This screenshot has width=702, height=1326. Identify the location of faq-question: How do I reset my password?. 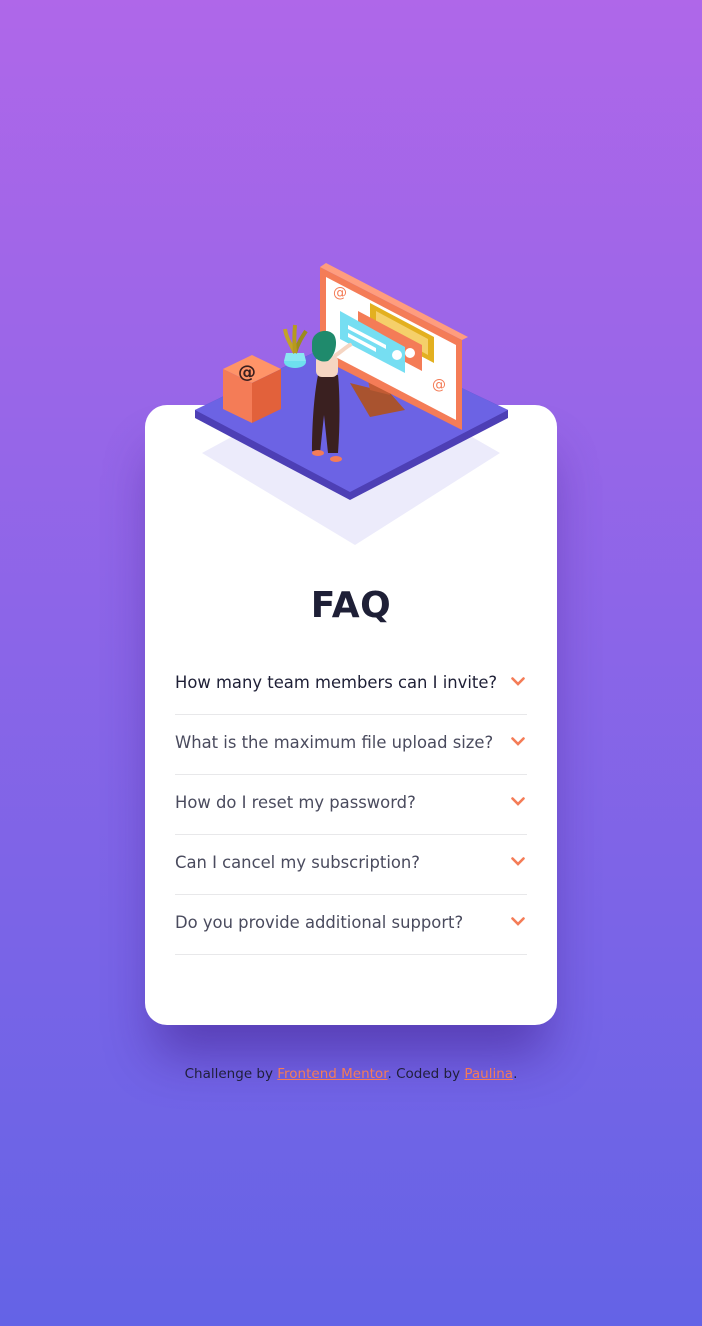
(295, 802).